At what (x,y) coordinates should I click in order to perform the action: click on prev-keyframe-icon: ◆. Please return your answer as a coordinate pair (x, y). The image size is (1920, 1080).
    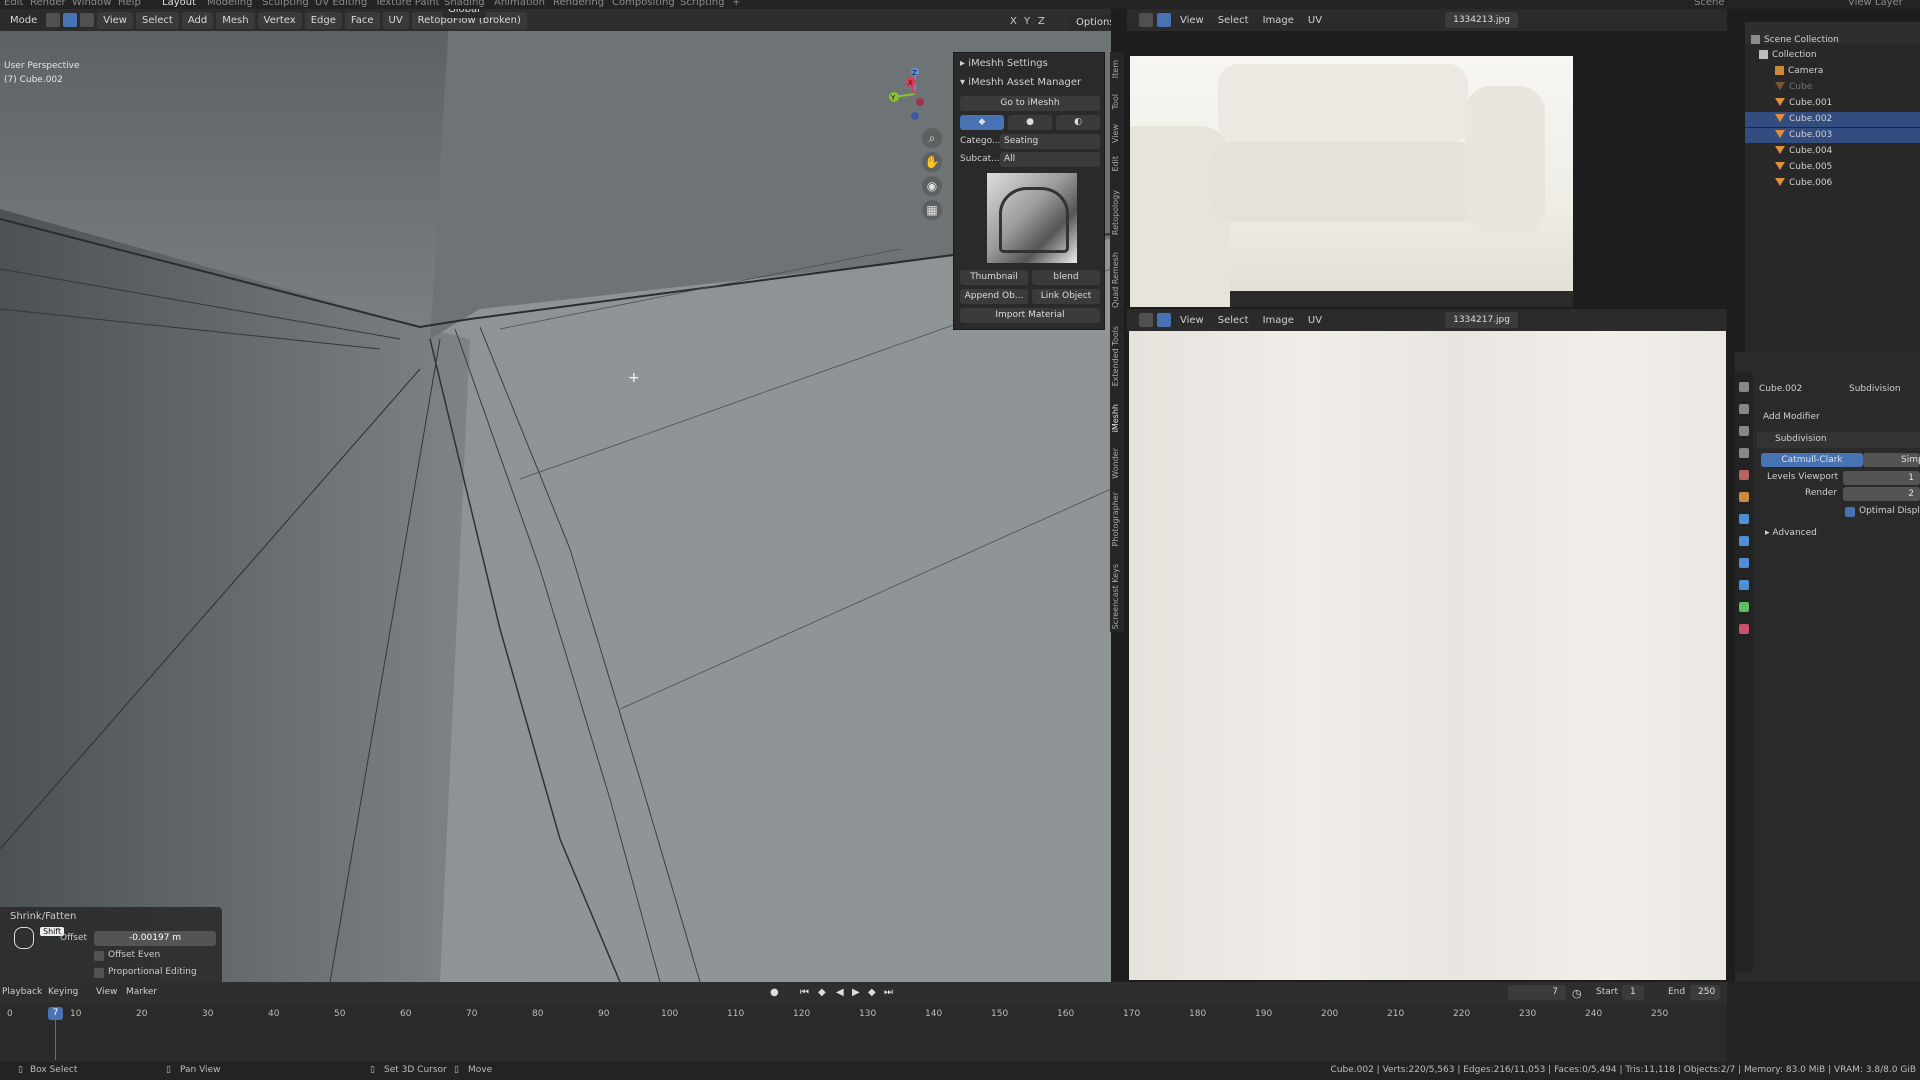
    Looking at the image, I should click on (822, 992).